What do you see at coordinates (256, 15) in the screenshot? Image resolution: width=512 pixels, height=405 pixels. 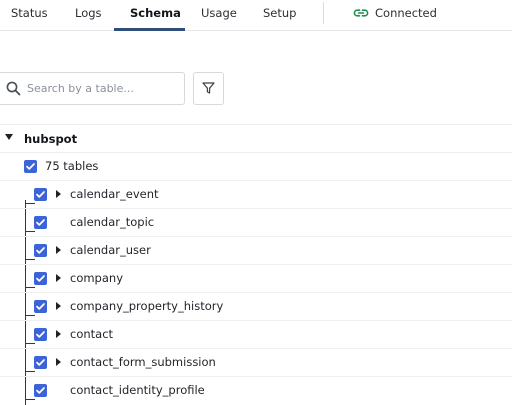 I see `tab-bar: Status Logs Schema Usage Setup Connected` at bounding box center [256, 15].